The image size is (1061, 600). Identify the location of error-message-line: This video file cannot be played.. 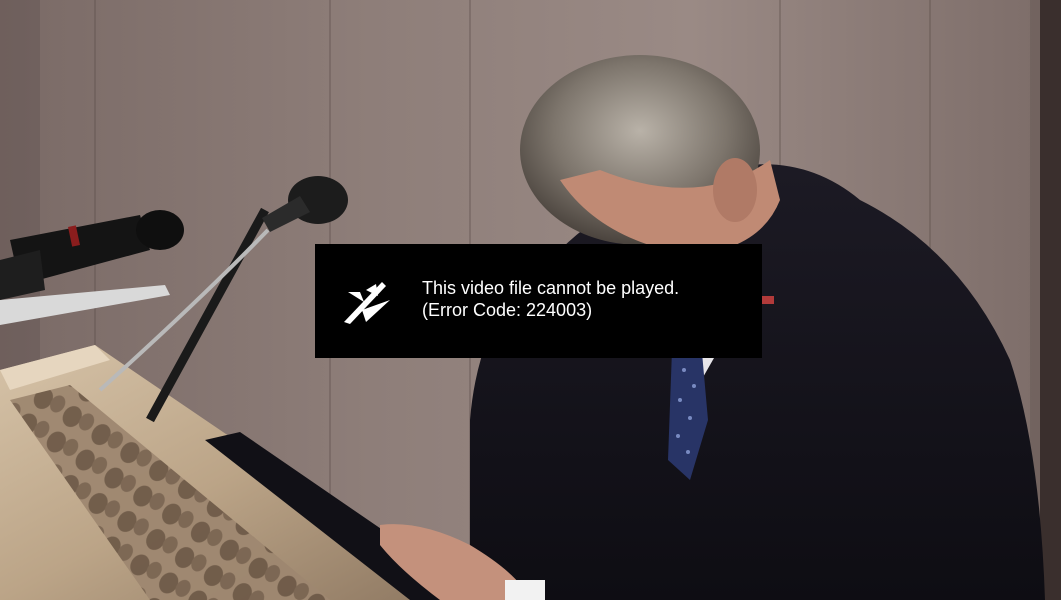
(551, 288).